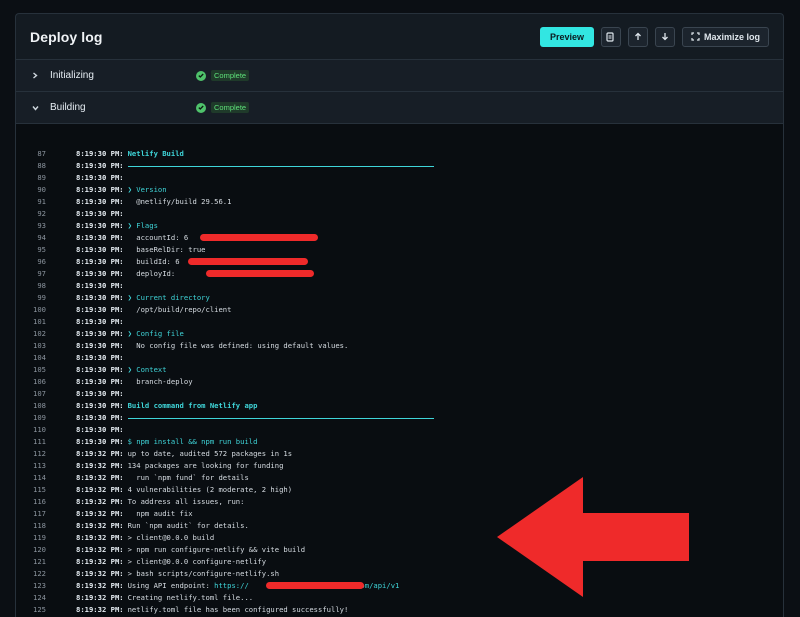 This screenshot has height=617, width=800. What do you see at coordinates (31, 358) in the screenshot?
I see `line-number: 104` at bounding box center [31, 358].